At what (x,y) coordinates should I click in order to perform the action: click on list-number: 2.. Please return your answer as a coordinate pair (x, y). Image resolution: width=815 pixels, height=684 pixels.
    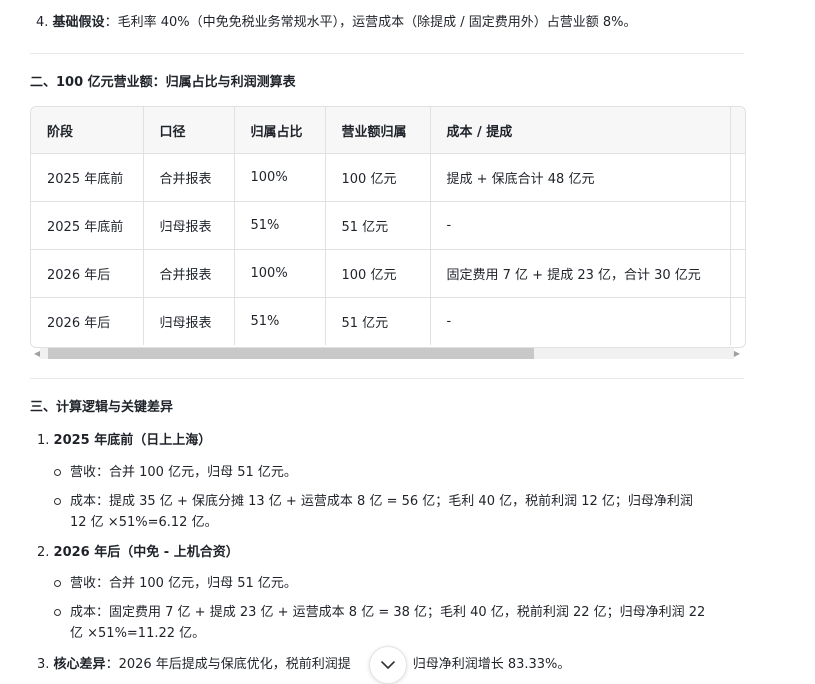
    Looking at the image, I should click on (43, 552).